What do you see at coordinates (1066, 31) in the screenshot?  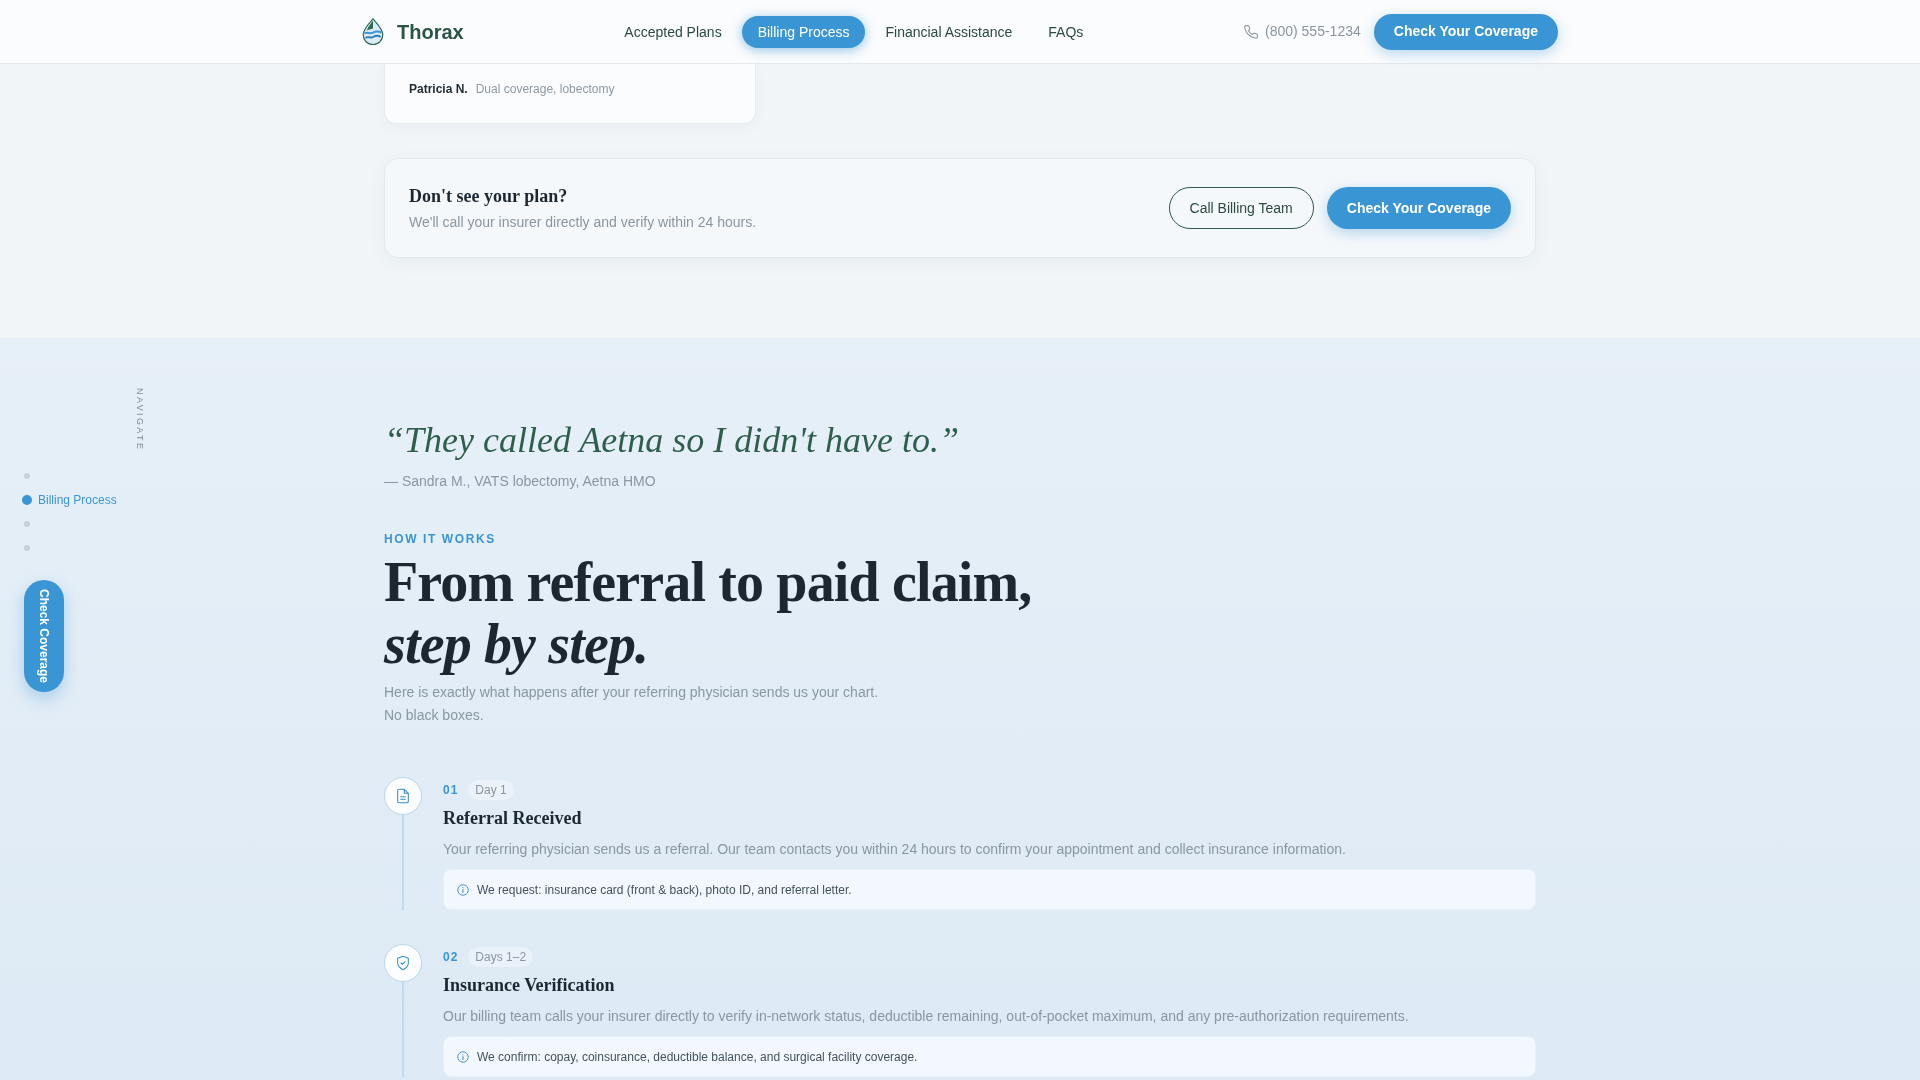 I see `nav-link: FAQs` at bounding box center [1066, 31].